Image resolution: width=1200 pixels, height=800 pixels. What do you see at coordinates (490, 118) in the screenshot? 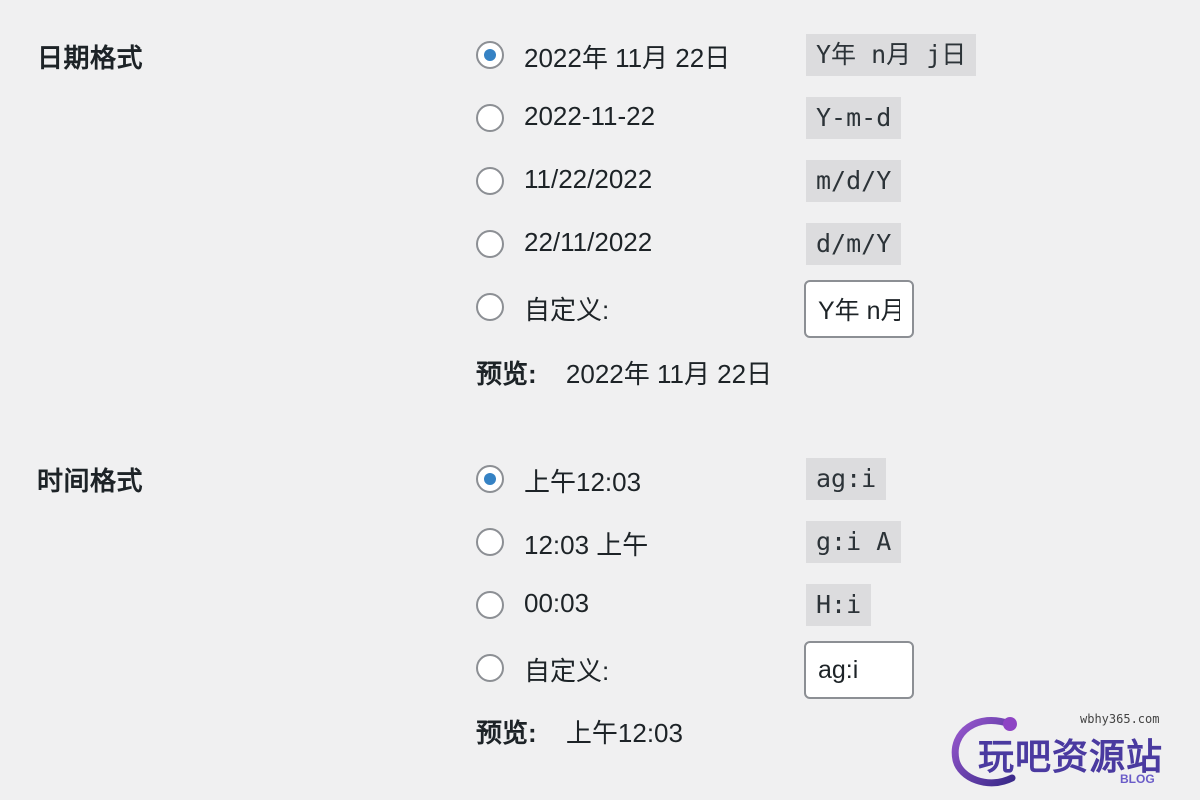
I see `date-option-2-radio` at bounding box center [490, 118].